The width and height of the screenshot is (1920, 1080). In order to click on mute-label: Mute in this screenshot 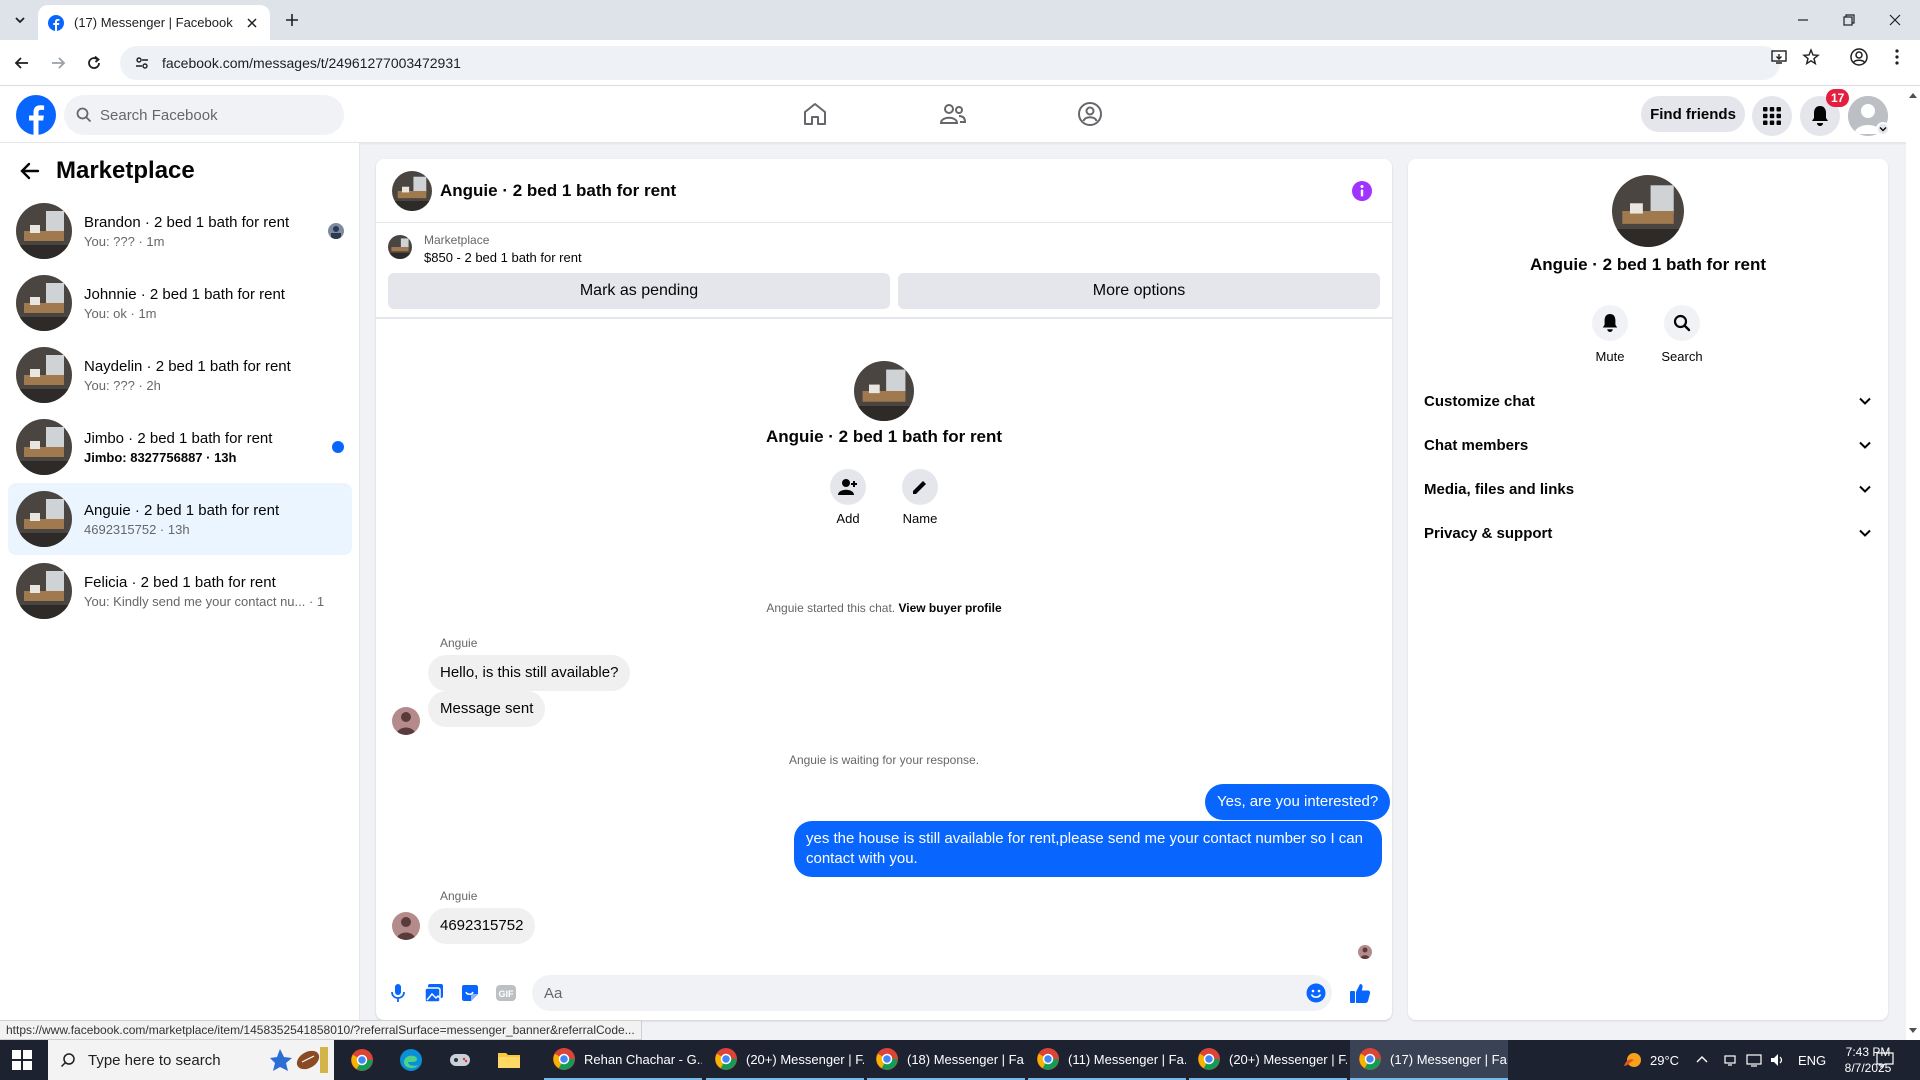, I will do `click(1610, 356)`.